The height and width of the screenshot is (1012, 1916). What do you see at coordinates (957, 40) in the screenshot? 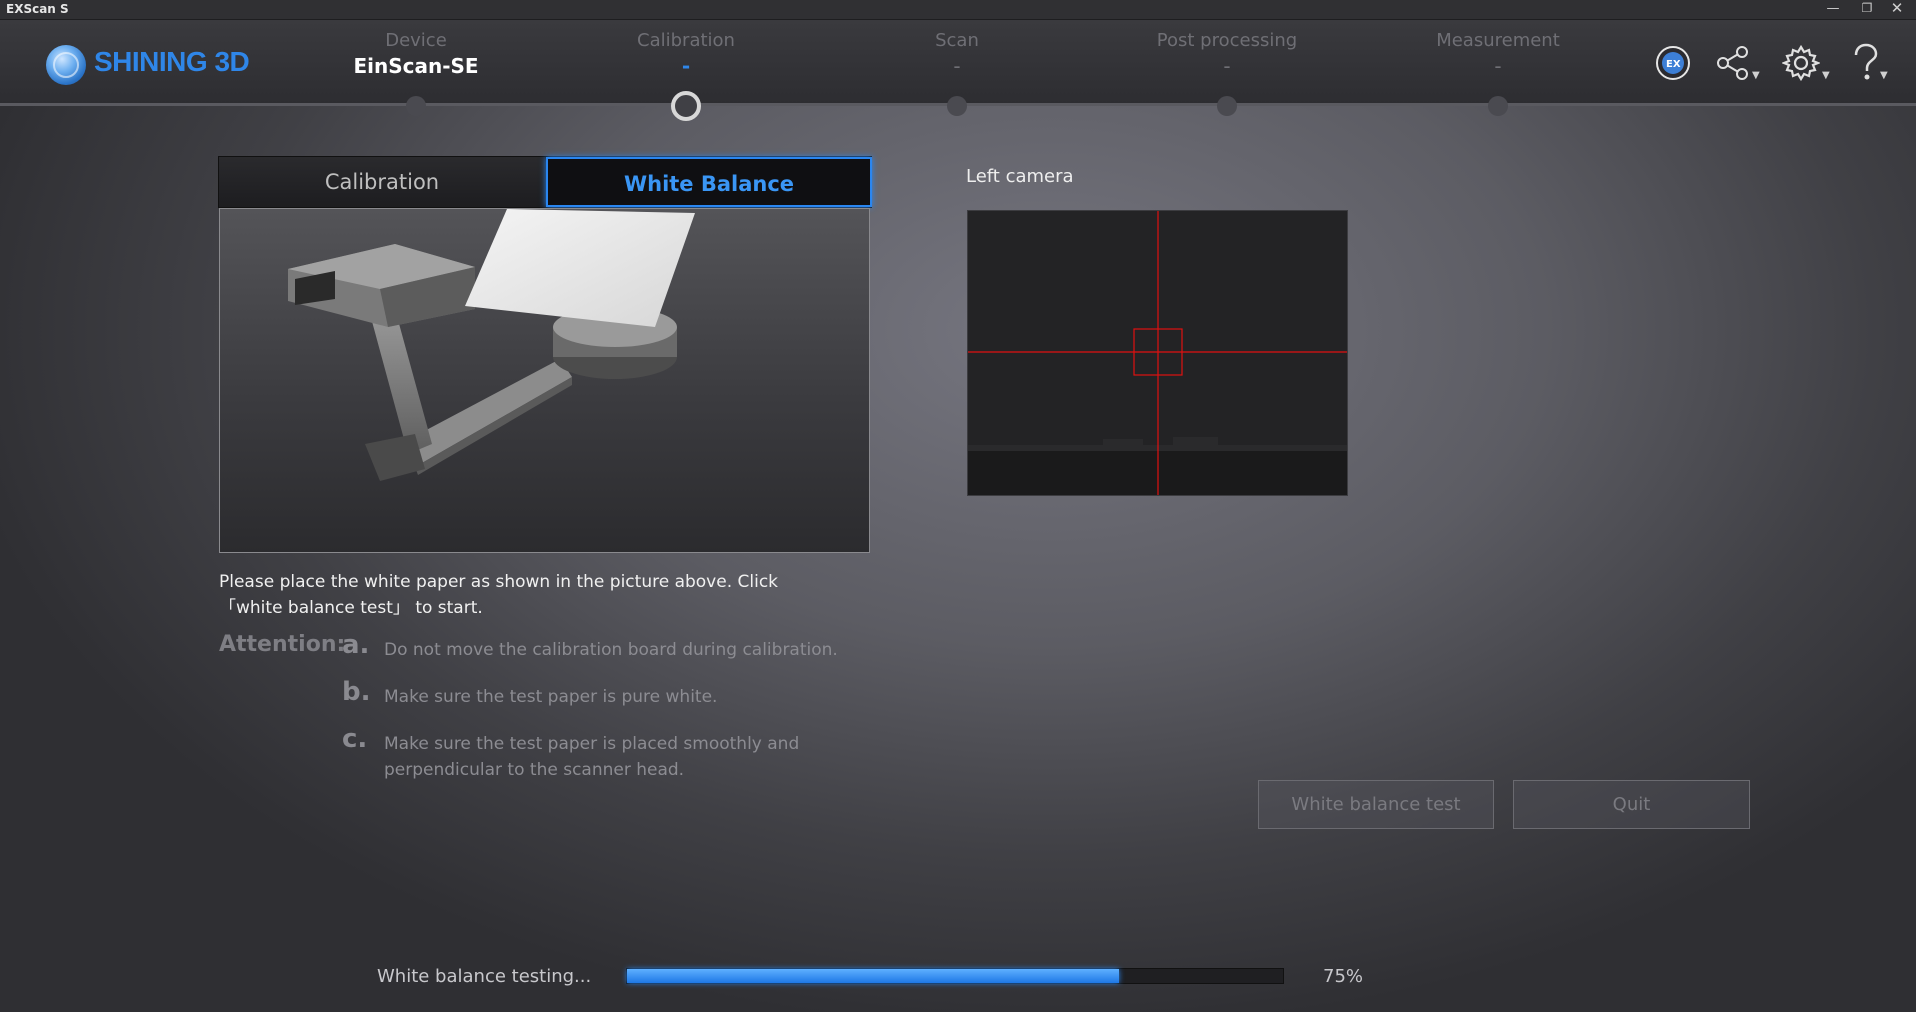
I see `step-label: Scan` at bounding box center [957, 40].